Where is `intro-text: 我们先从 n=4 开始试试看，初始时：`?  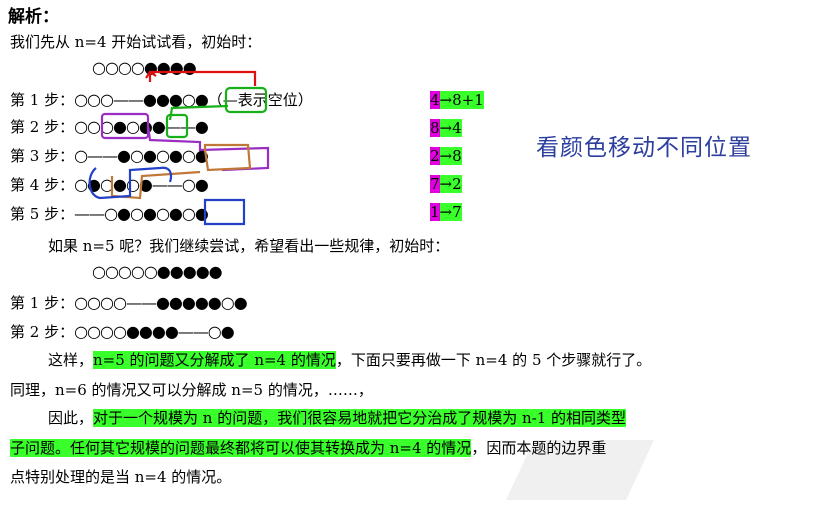
intro-text: 我们先从 n=4 开始试试看，初始时： is located at coordinates (136, 42).